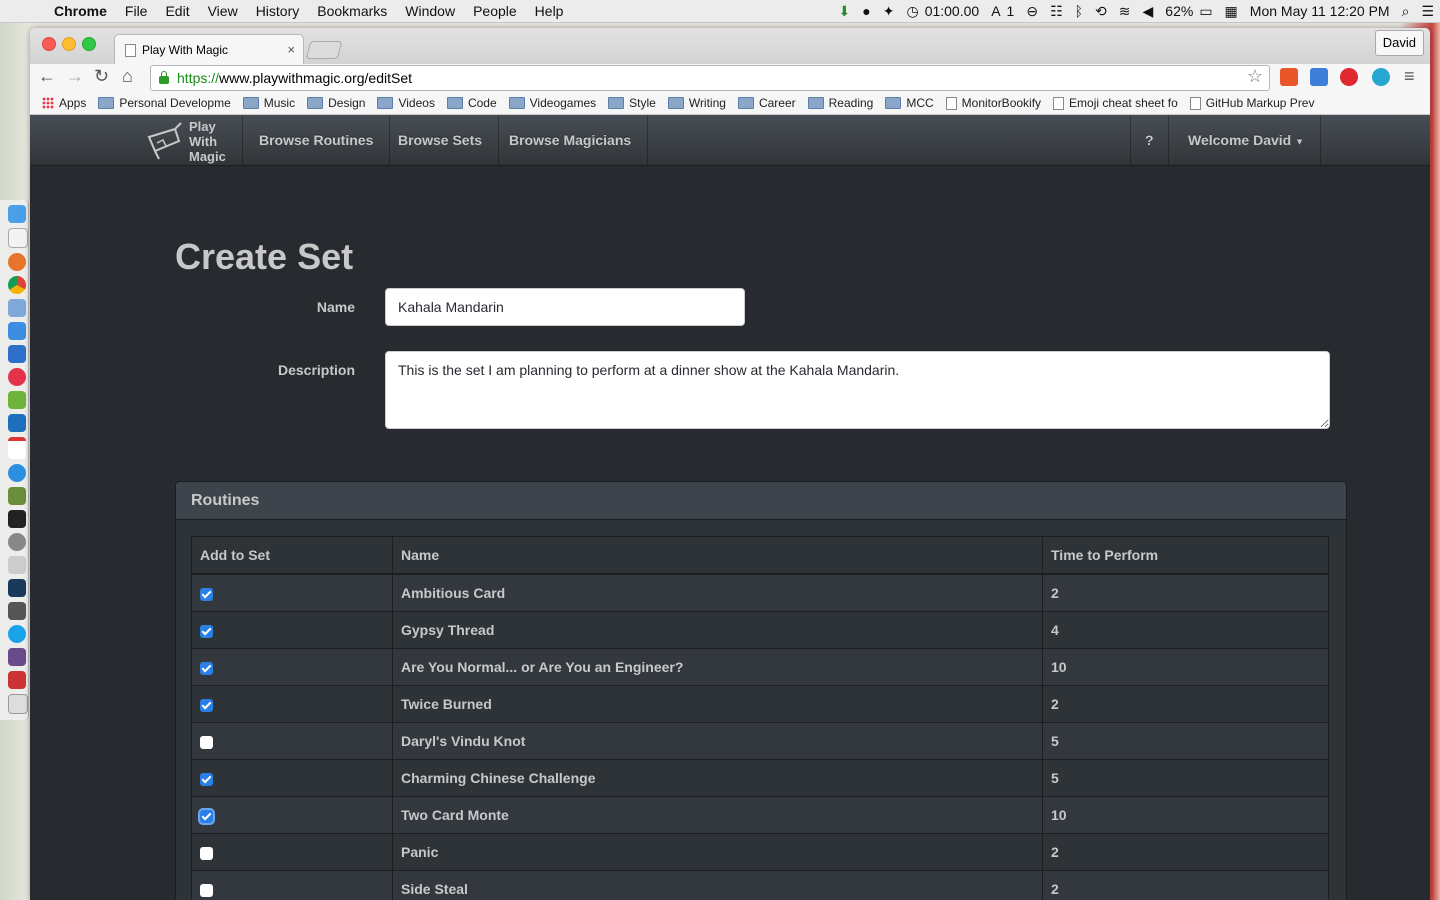 This screenshot has width=1440, height=900. I want to click on bookmark-item: GitHub Markup Prev, so click(1251, 103).